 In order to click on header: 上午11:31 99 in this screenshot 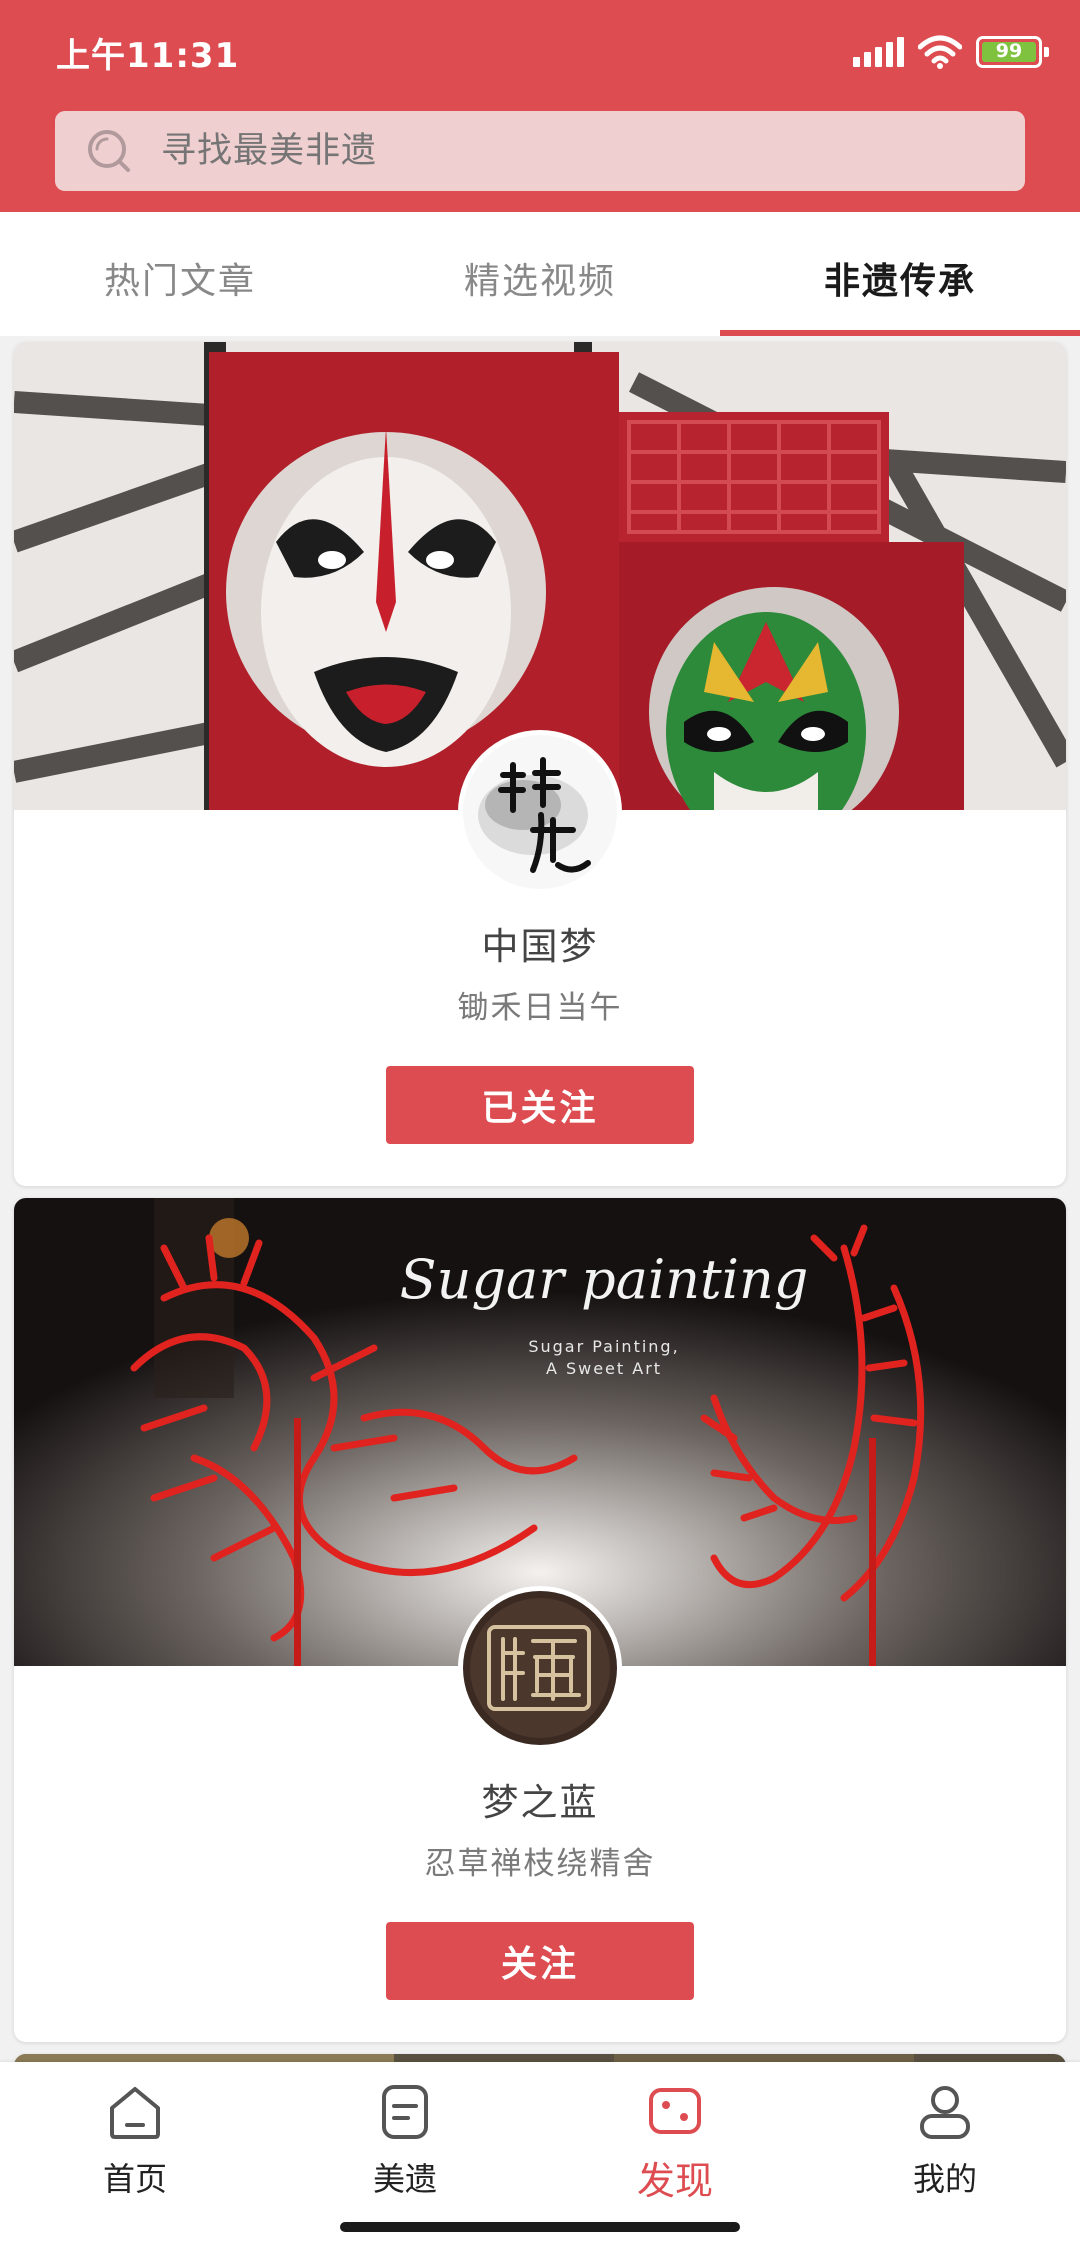, I will do `click(540, 106)`.